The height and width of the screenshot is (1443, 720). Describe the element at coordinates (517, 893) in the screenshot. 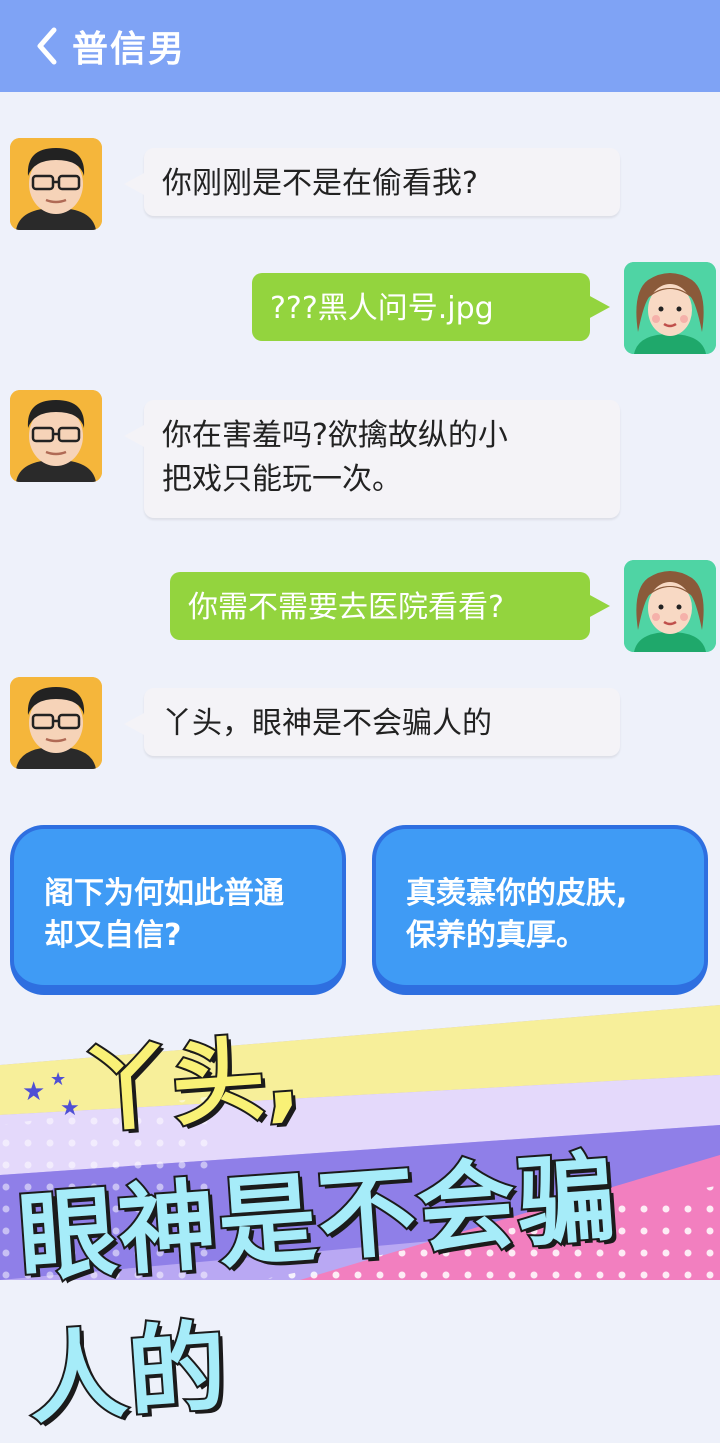

I see `reply-option-line: 真羡慕你的皮肤,` at that location.